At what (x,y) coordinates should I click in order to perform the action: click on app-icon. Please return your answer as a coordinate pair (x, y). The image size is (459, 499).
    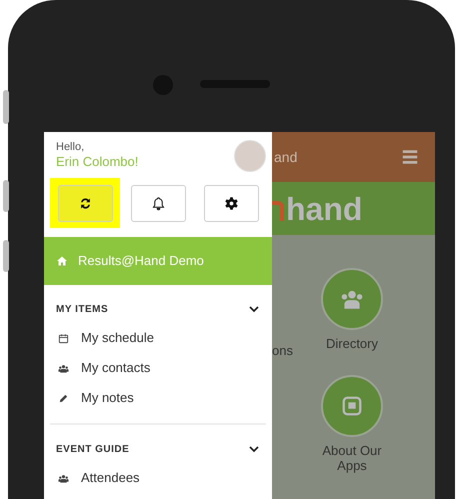
    Looking at the image, I should click on (352, 406).